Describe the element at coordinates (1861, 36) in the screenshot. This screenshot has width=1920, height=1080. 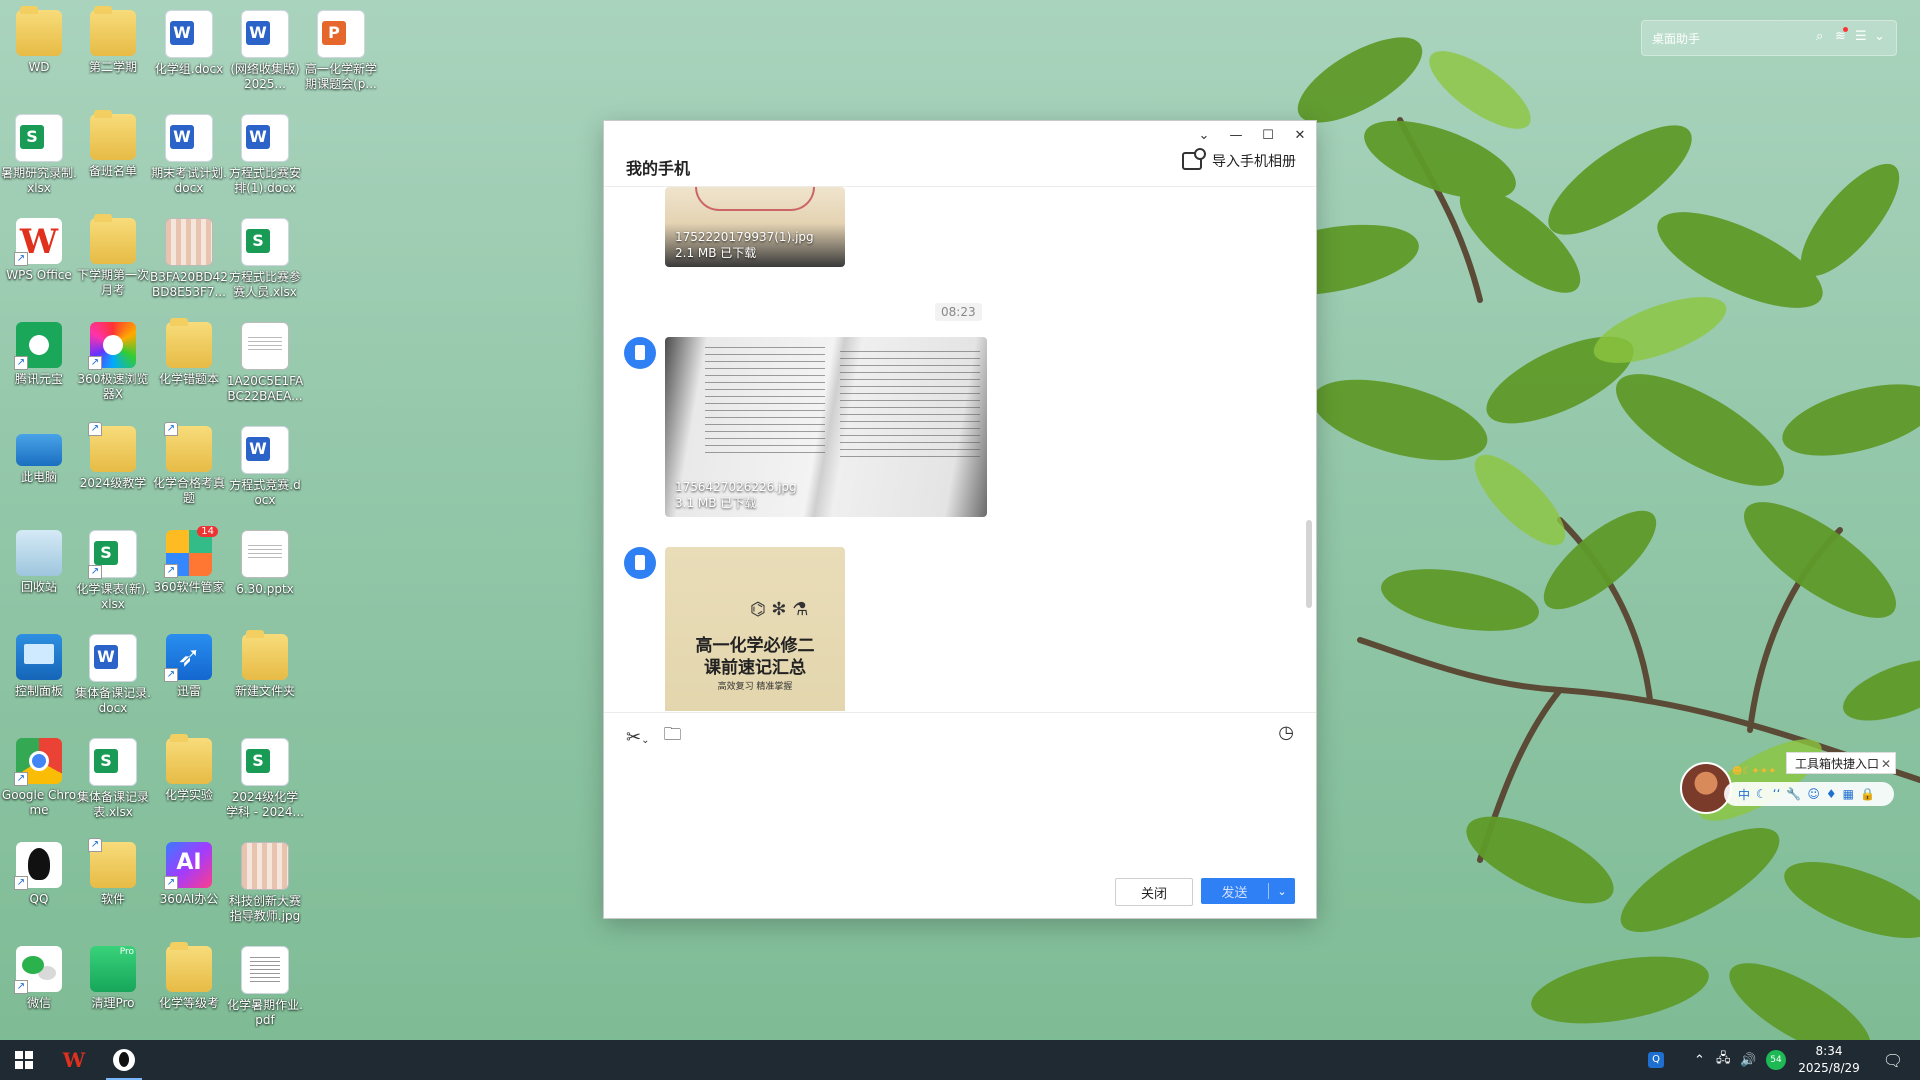
I see `menu-icon: ☰` at that location.